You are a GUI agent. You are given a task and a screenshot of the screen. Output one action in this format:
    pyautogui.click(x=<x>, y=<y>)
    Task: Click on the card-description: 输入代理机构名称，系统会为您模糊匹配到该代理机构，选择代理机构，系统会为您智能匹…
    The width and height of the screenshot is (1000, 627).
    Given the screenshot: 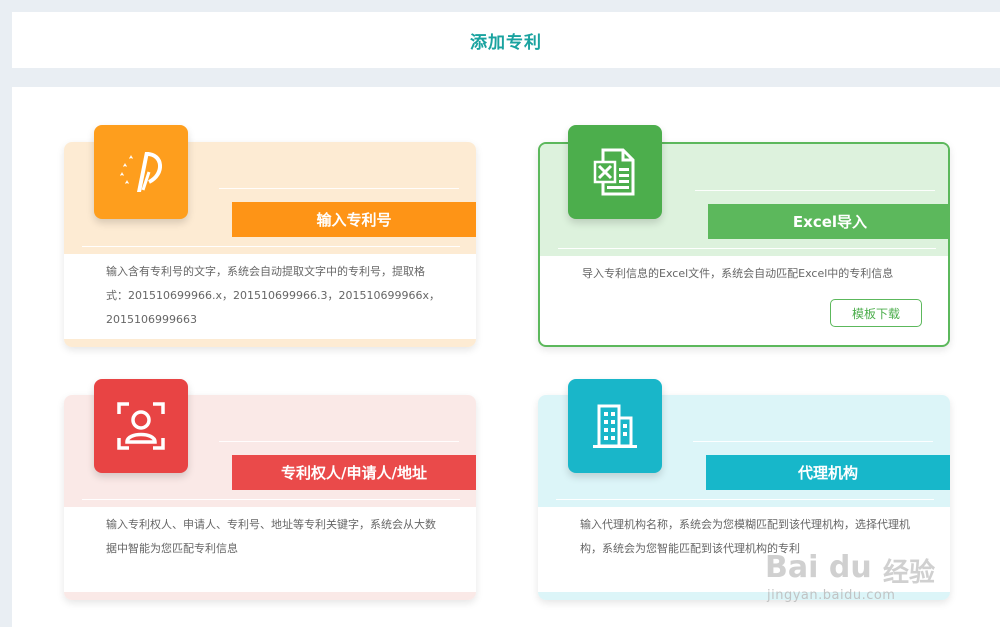 What is the action you would take?
    pyautogui.click(x=745, y=536)
    